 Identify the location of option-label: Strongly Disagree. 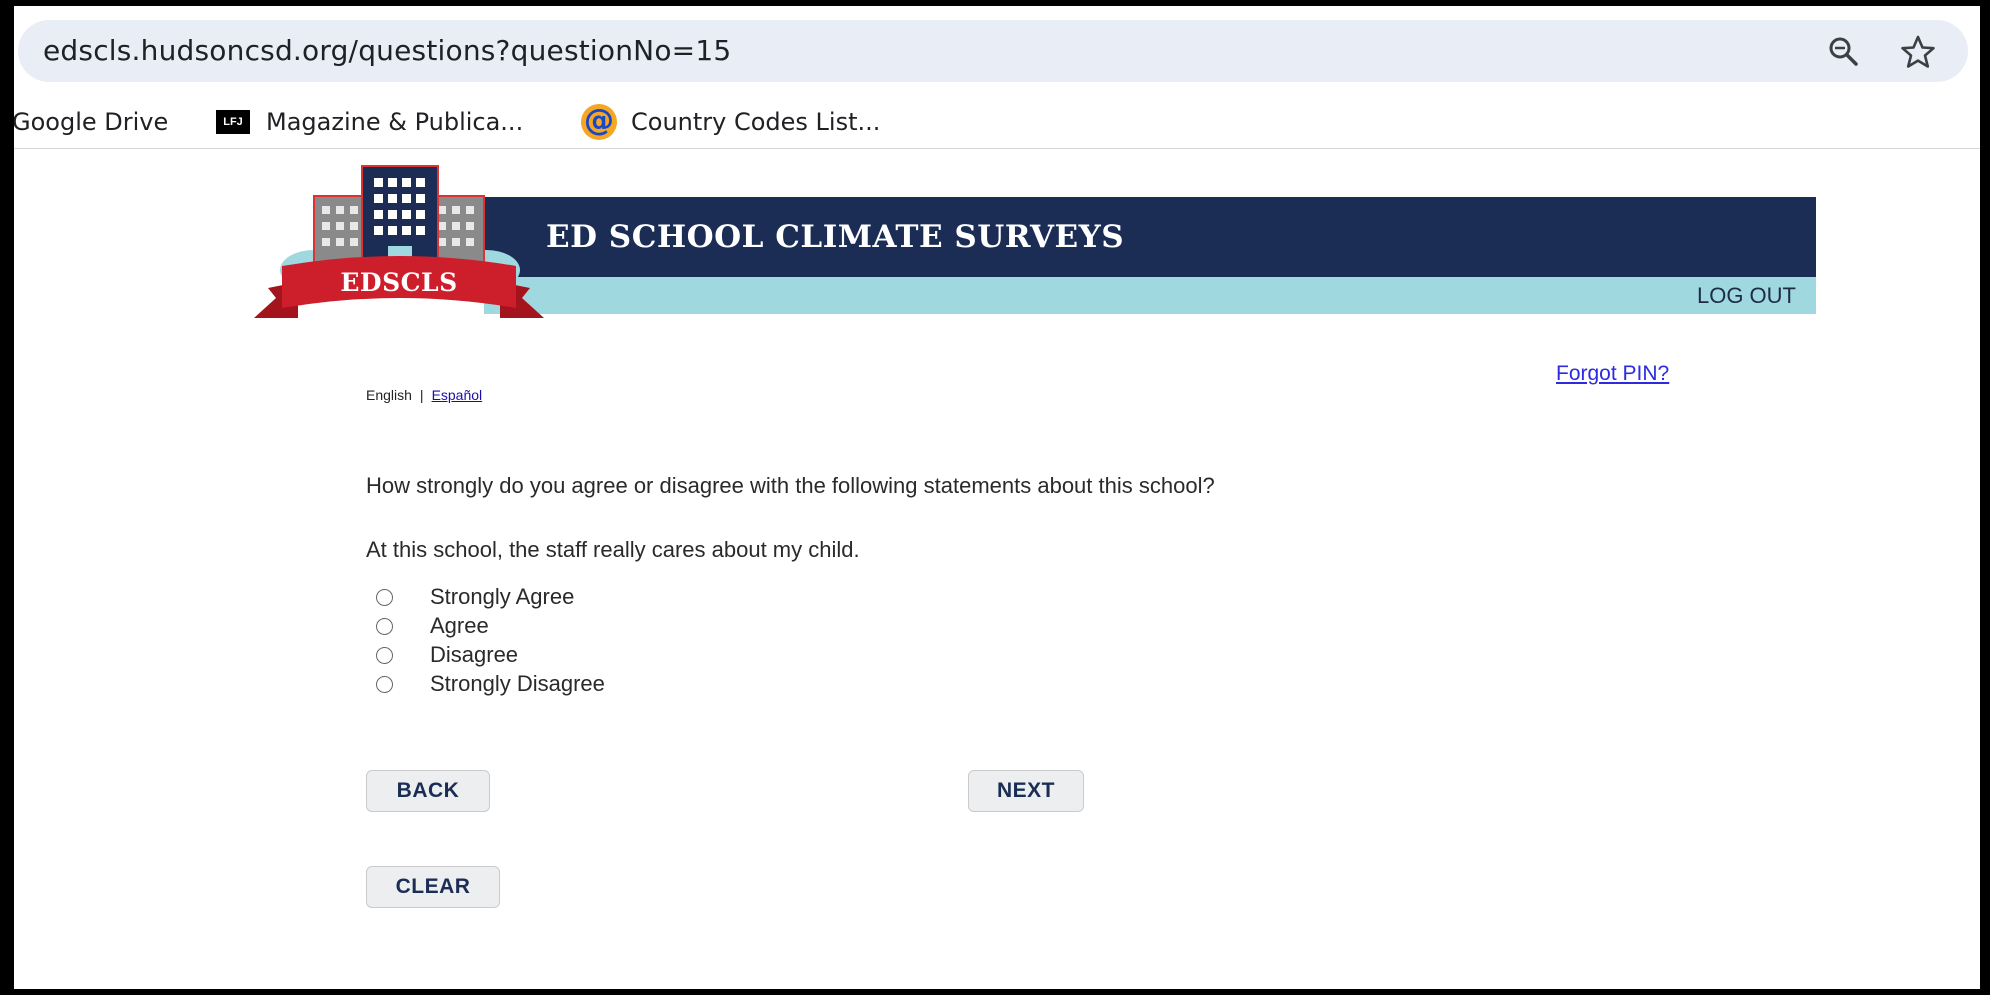
(517, 683).